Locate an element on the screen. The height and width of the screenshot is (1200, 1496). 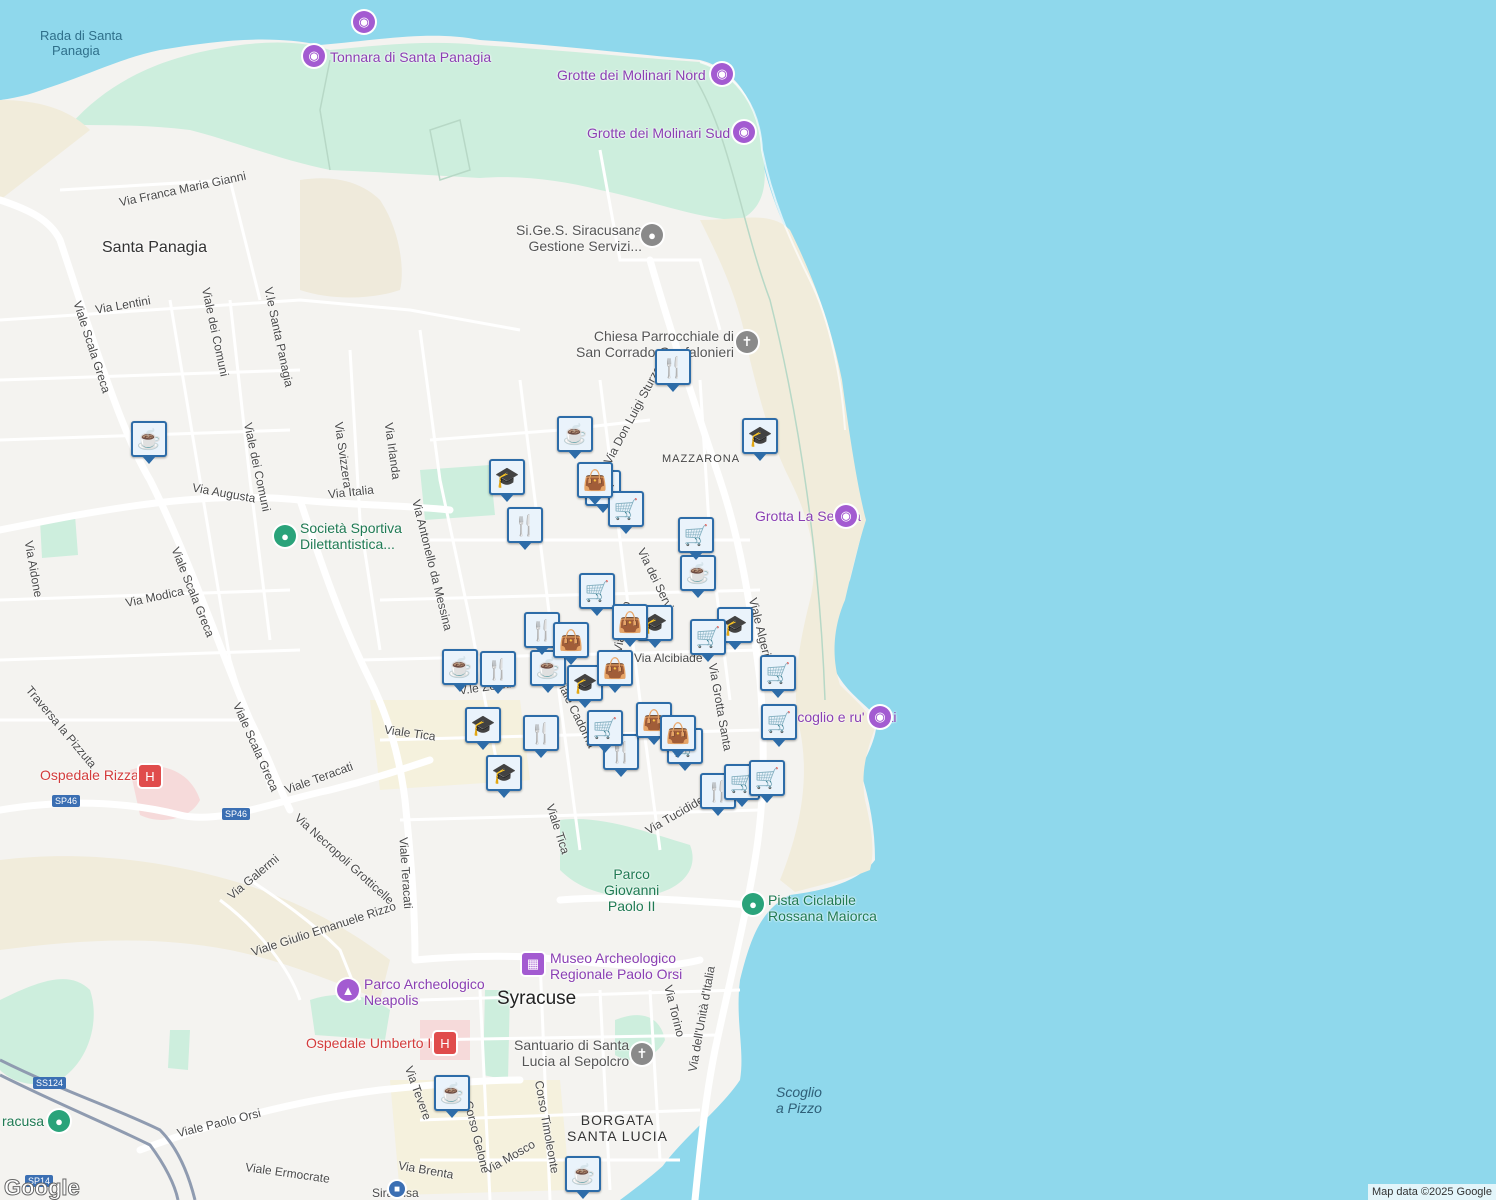
poi-tonnara: Tonnara di Santa Panagia is located at coordinates (410, 57).